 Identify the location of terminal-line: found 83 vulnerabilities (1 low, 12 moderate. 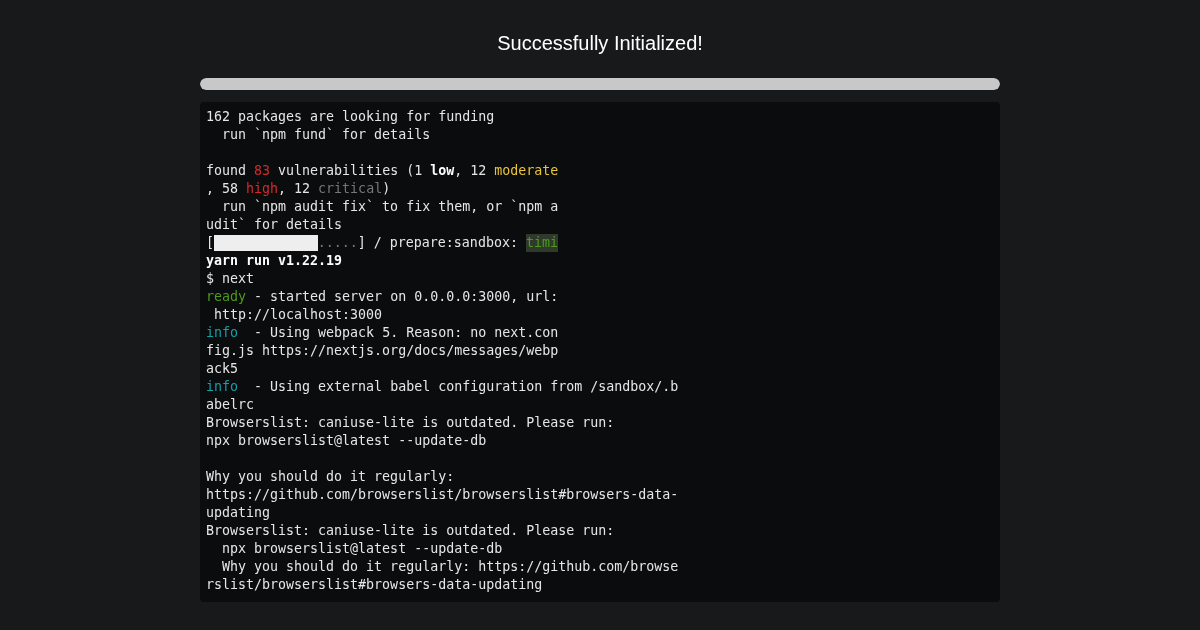
(383, 171).